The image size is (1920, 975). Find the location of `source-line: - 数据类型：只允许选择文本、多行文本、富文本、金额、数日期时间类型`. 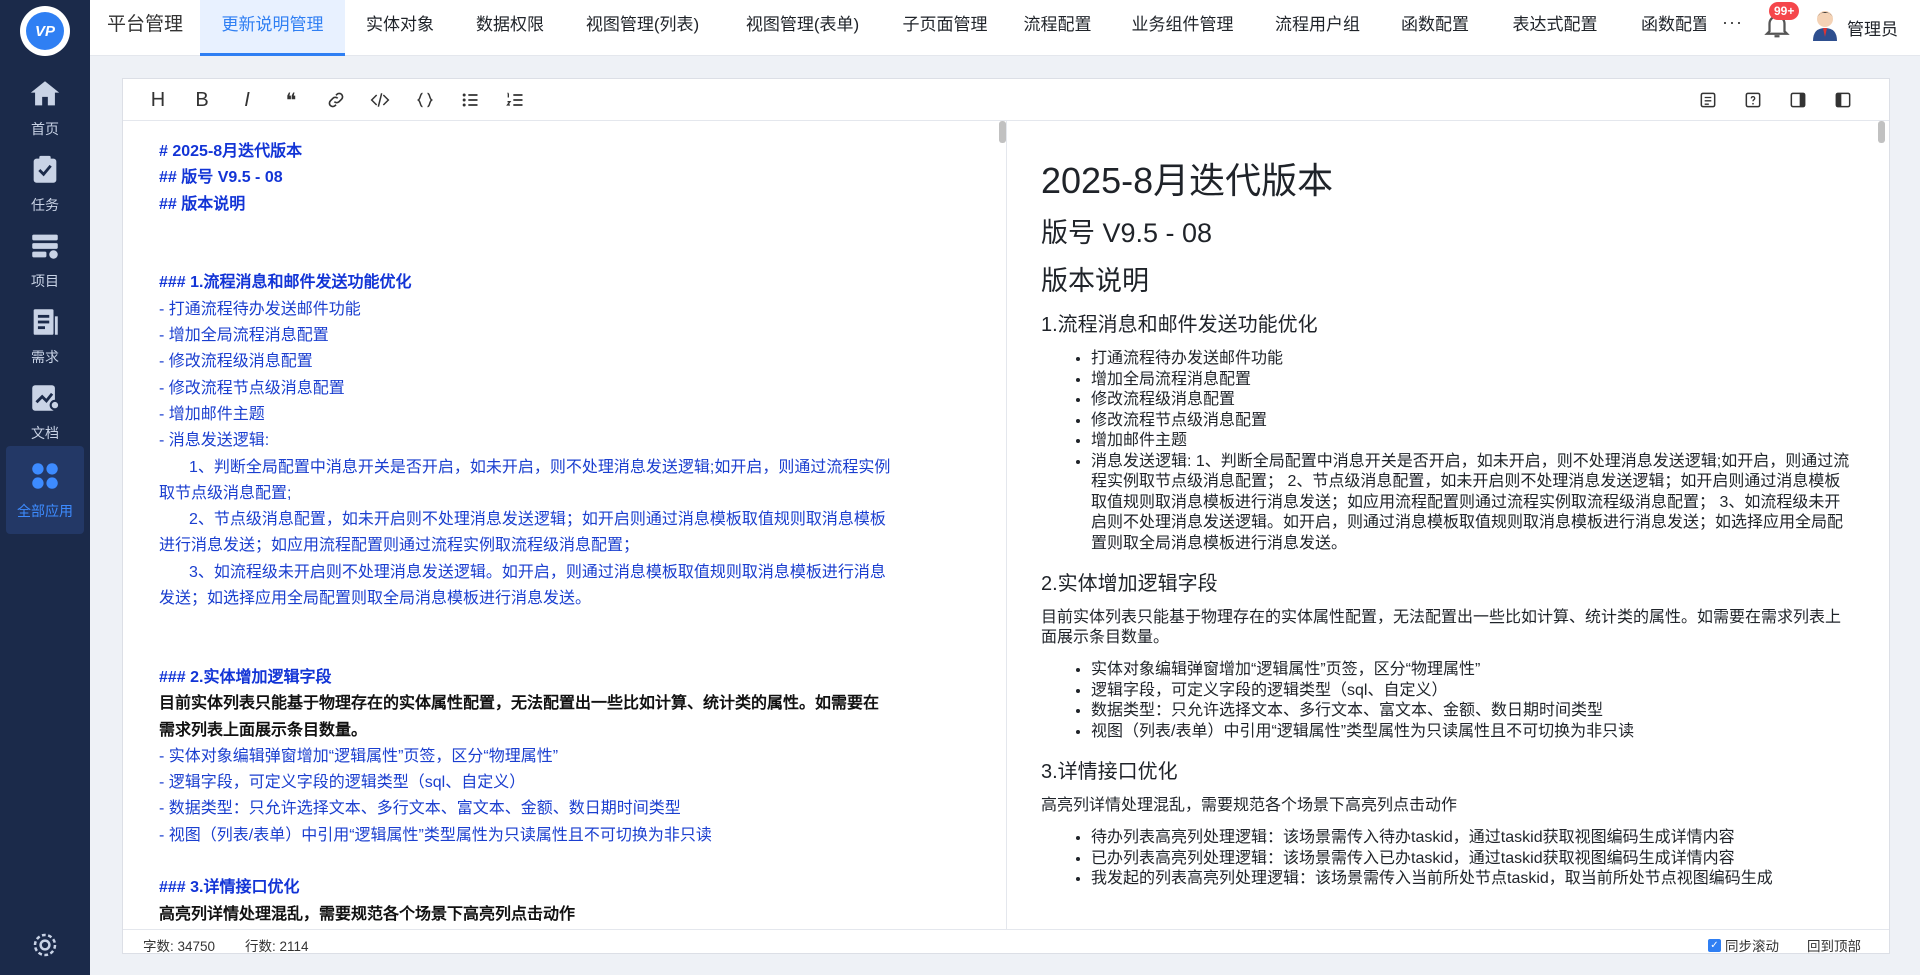

source-line: - 数据类型：只允许选择文本、多行文本、富文本、金额、数日期时间类型 is located at coordinates (420, 809).